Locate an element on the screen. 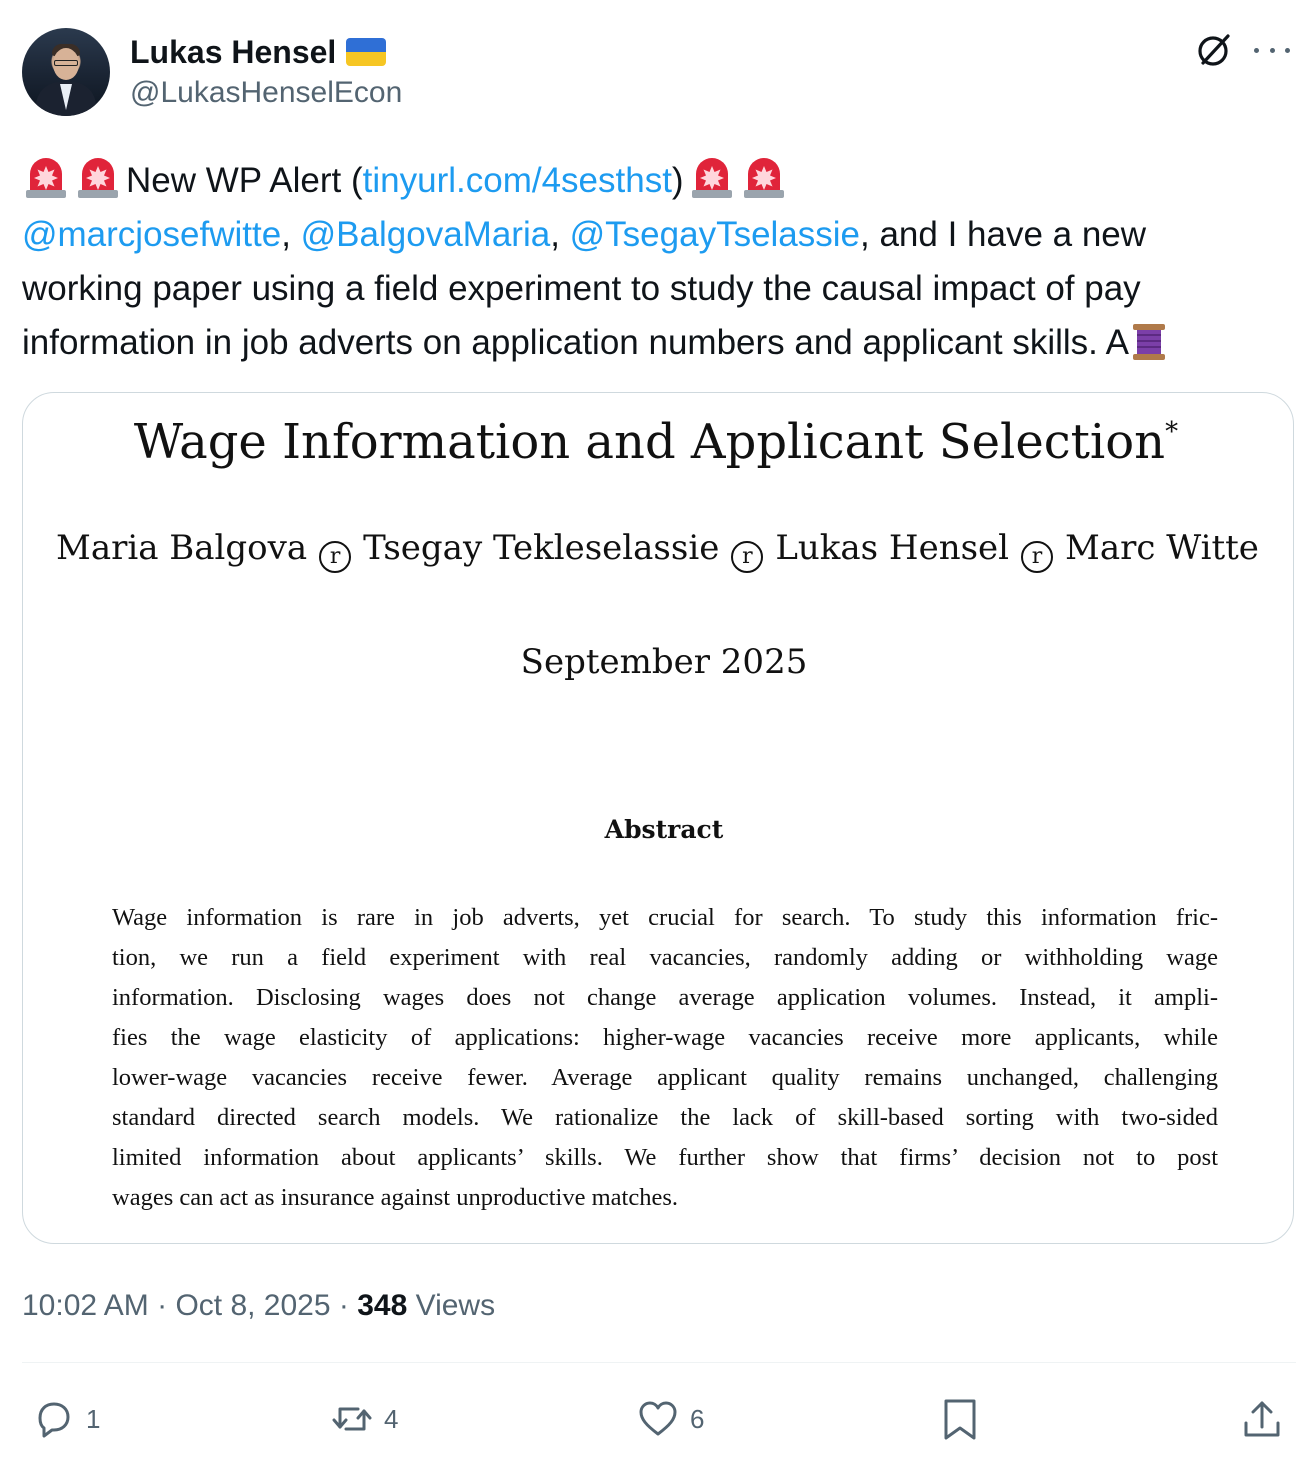 The width and height of the screenshot is (1312, 1463). bookmark-button is located at coordinates (960, 1419).